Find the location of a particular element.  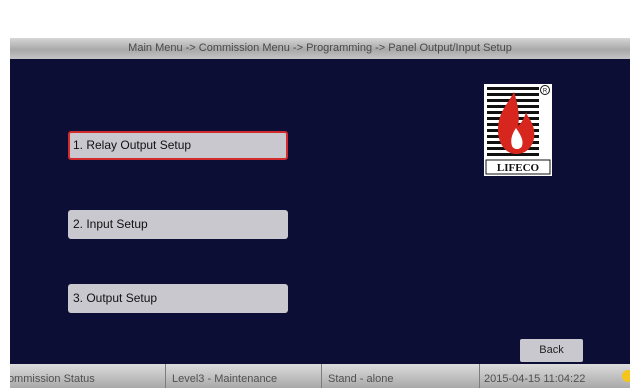

commission-status-indicator: Commission Status is located at coordinates (88, 376).